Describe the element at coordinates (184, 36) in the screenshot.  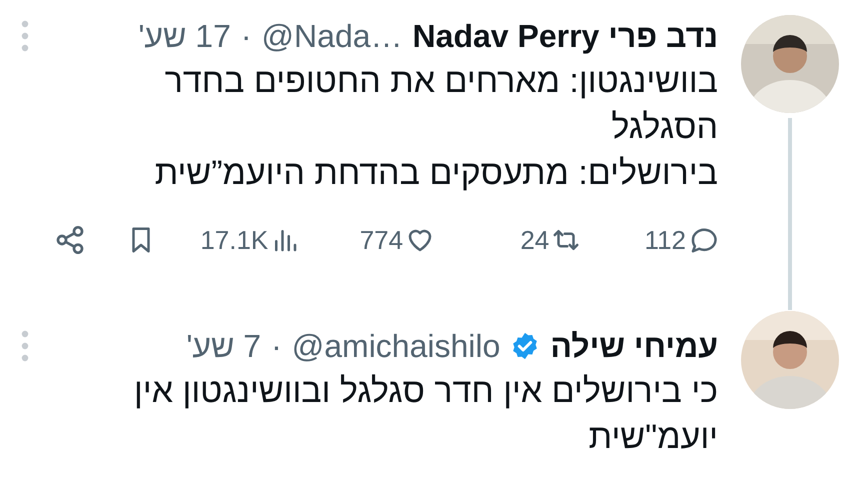
I see `post-time: 17 שע'` at that location.